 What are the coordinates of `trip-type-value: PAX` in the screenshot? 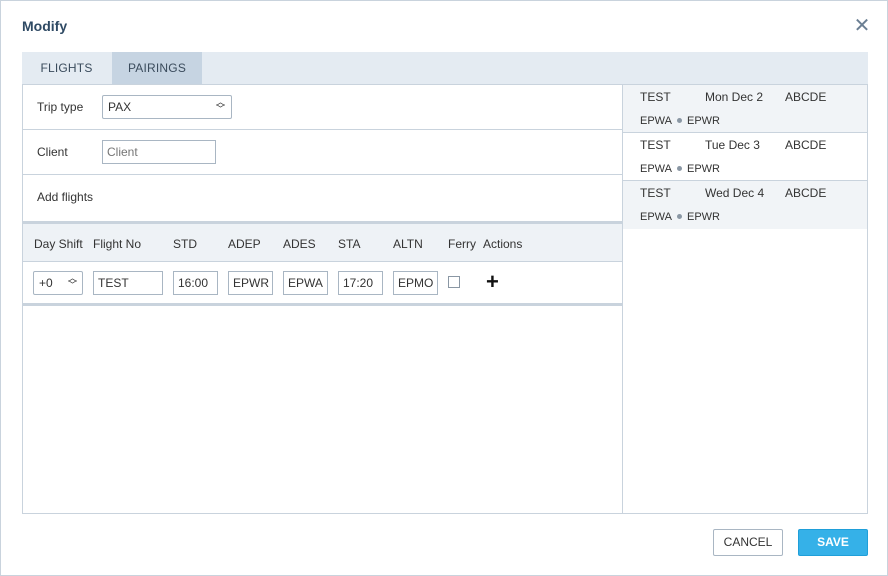 It's located at (120, 107).